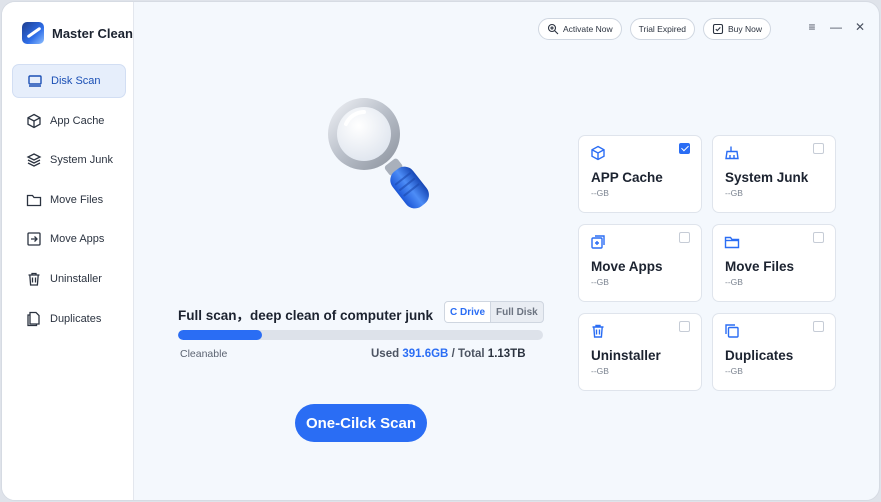 Image resolution: width=881 pixels, height=502 pixels. I want to click on brand: Master Clean, so click(77, 33).